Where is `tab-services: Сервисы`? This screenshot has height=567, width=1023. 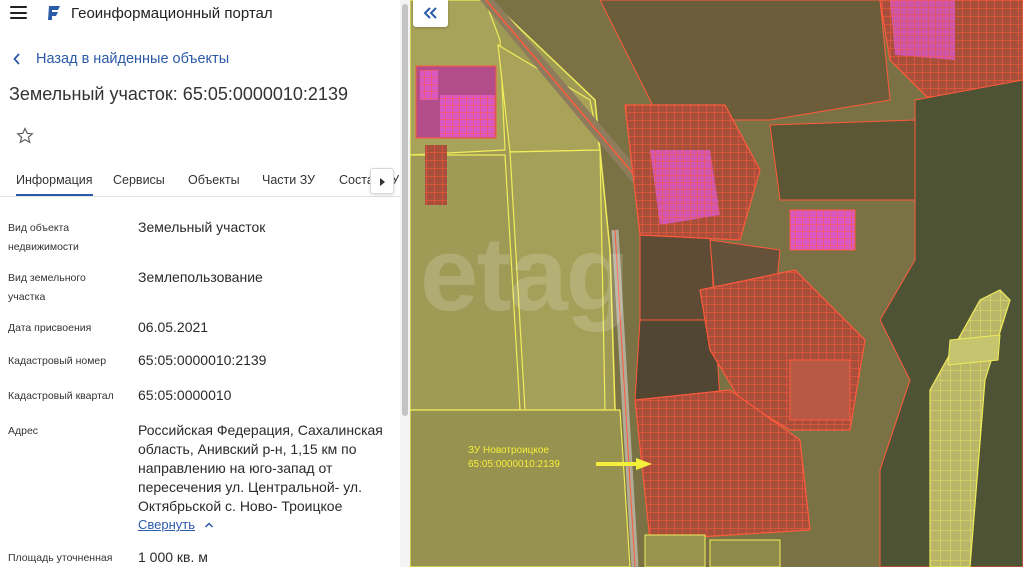
tab-services: Сервисы is located at coordinates (139, 180).